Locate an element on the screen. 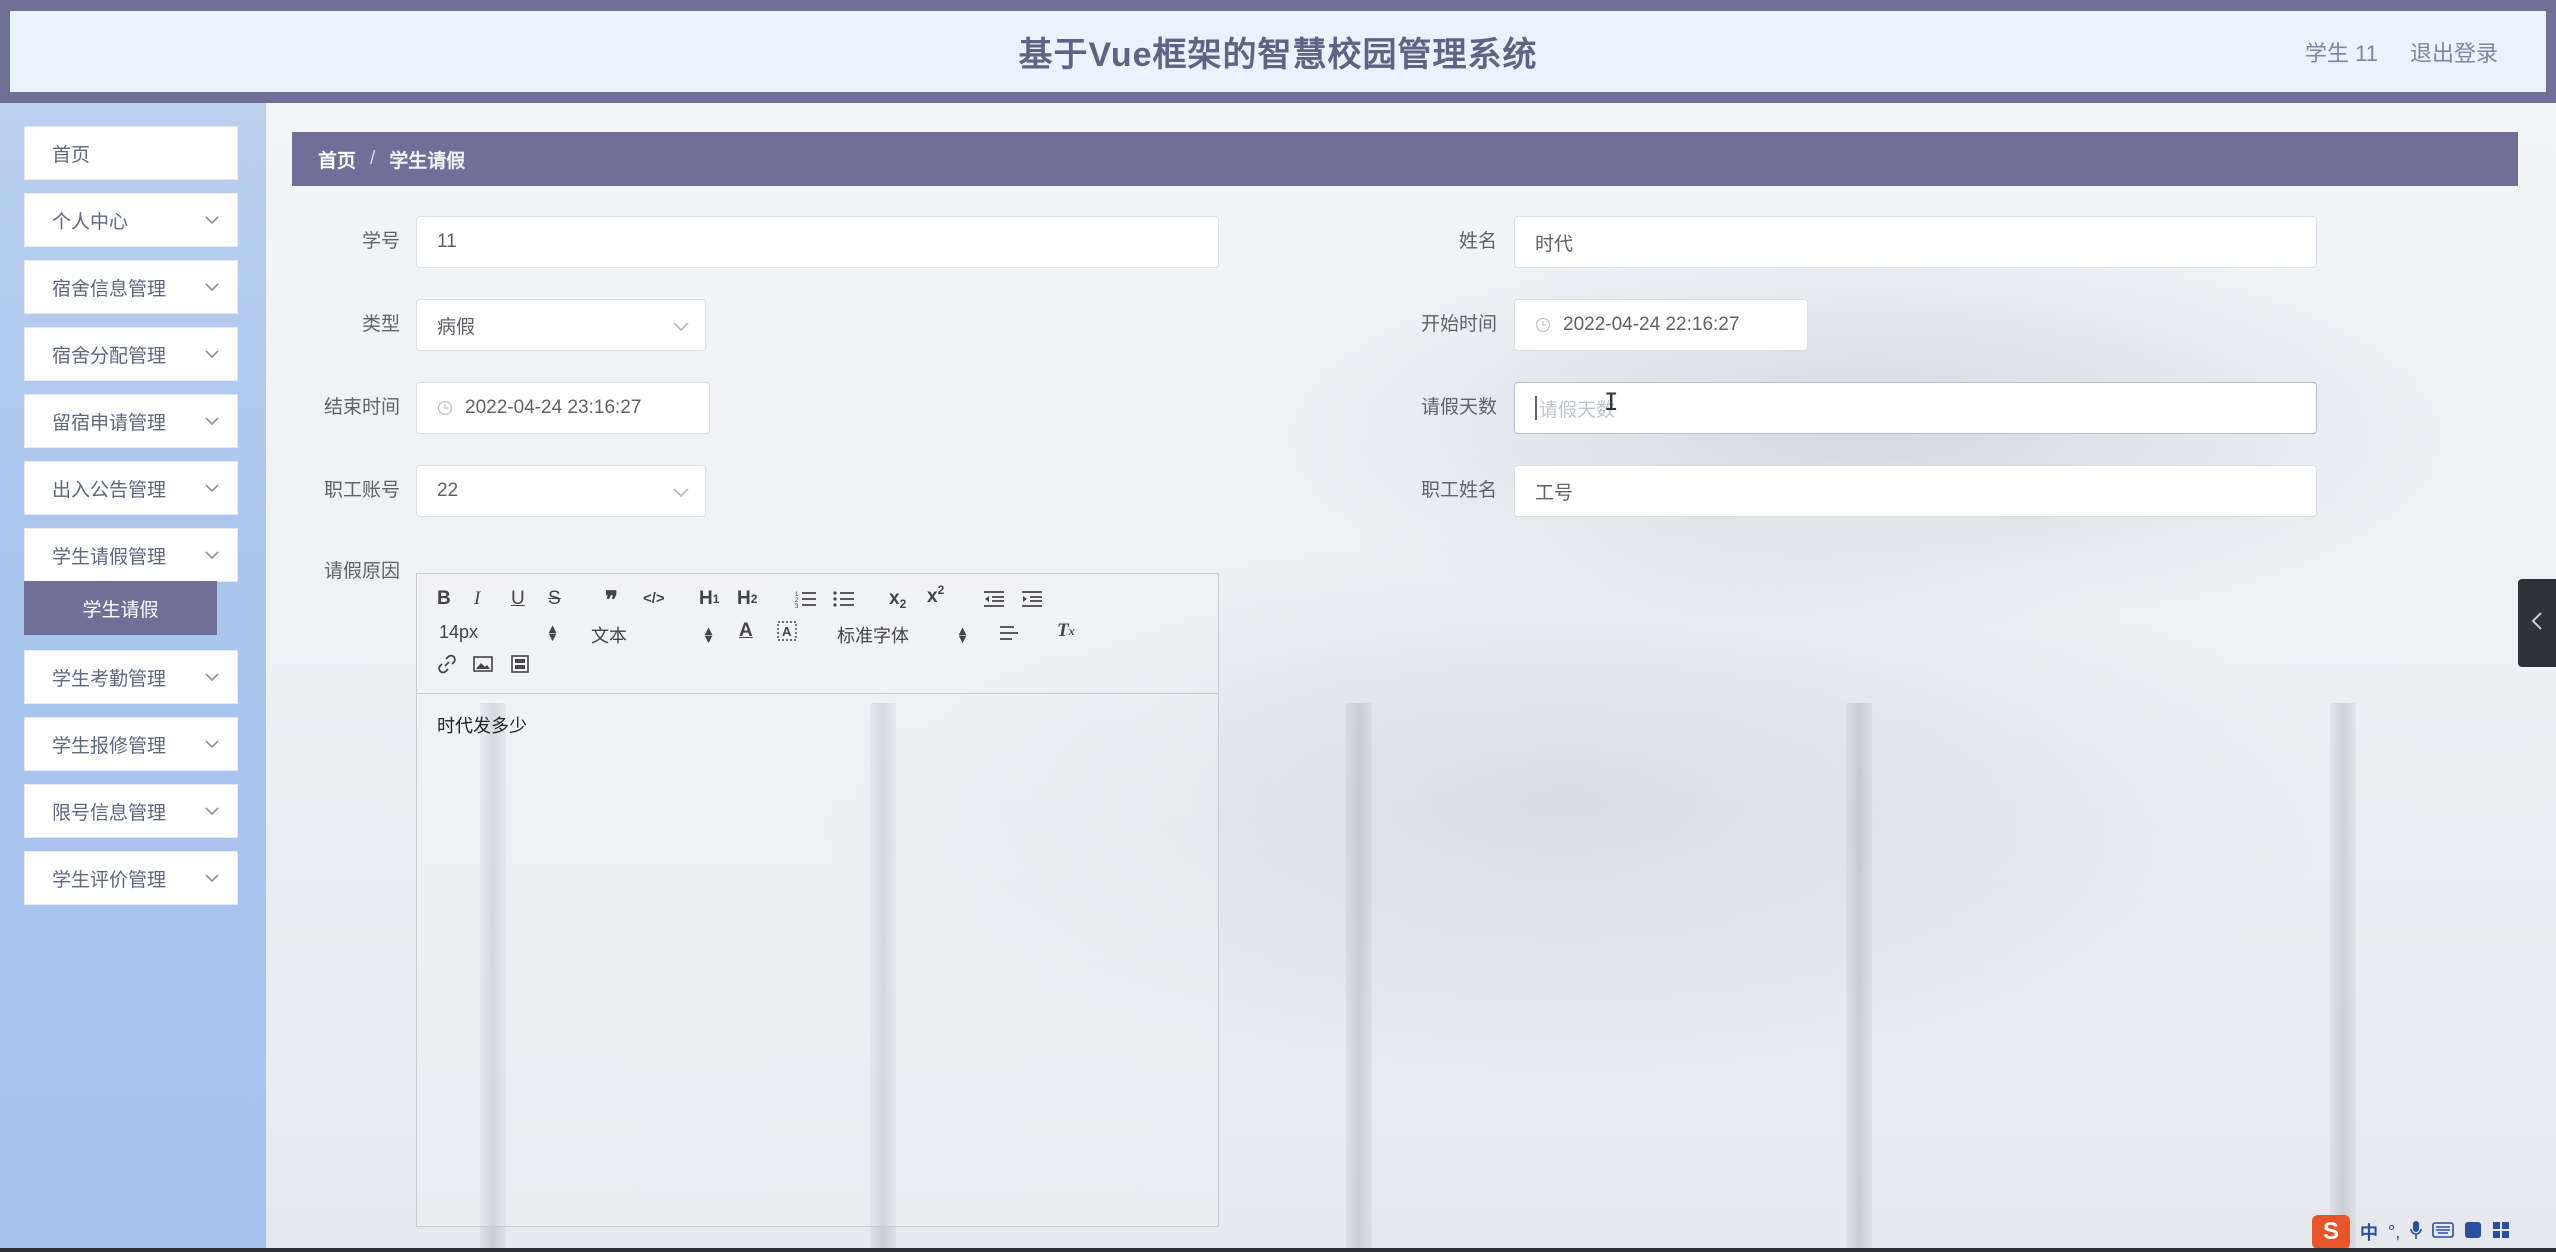  image-icon is located at coordinates (483, 664).